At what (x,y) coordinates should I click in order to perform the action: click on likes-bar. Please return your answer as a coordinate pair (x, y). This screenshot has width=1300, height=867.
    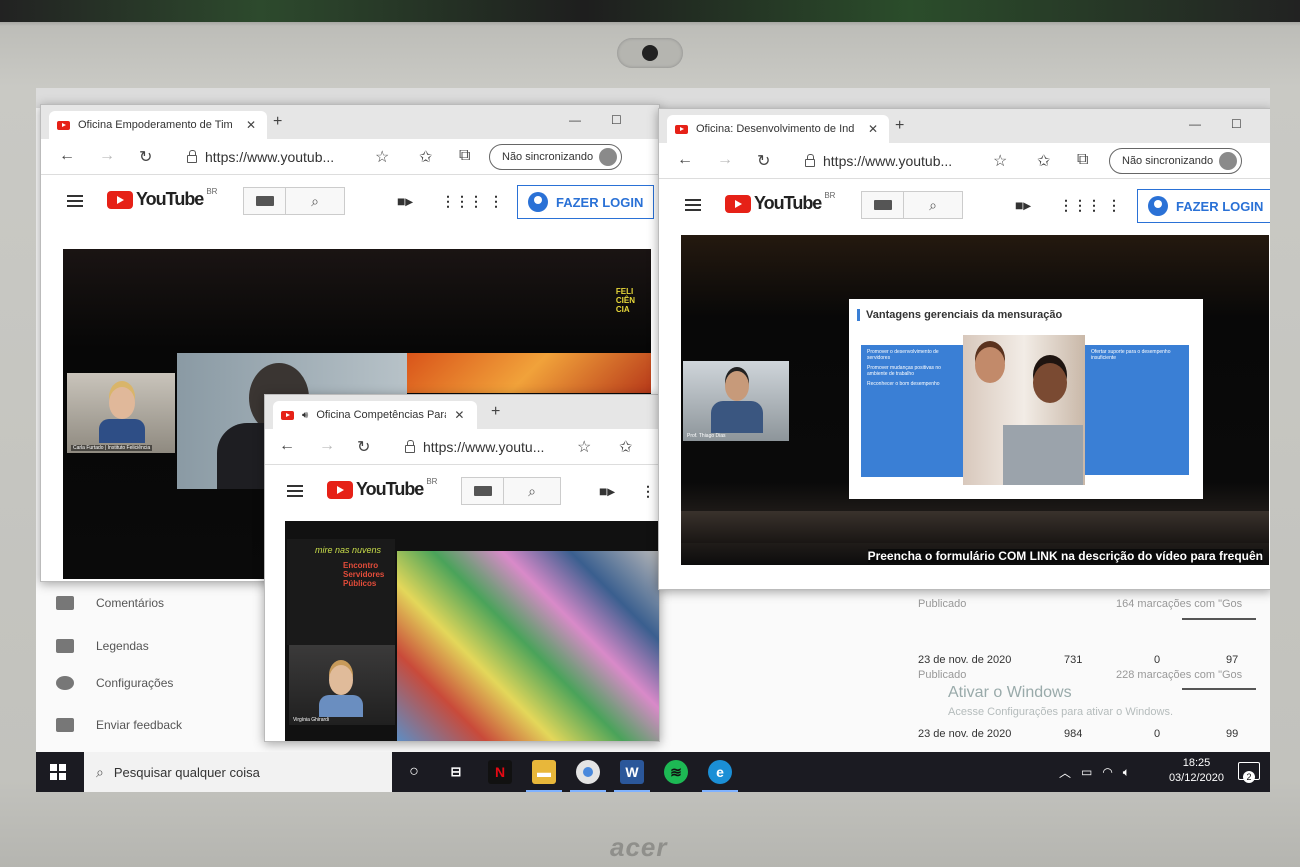
    Looking at the image, I should click on (1219, 689).